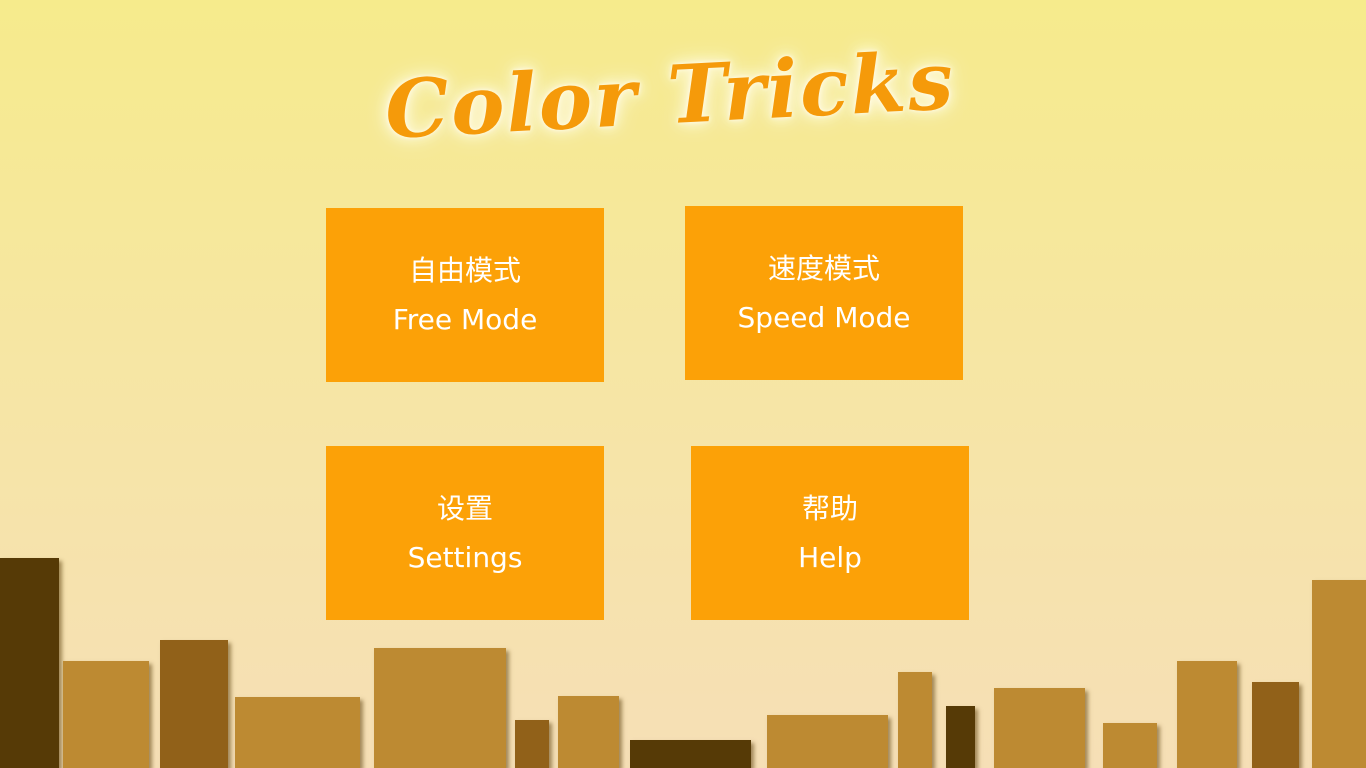  What do you see at coordinates (465, 557) in the screenshot?
I see `settings-label-en: Settings` at bounding box center [465, 557].